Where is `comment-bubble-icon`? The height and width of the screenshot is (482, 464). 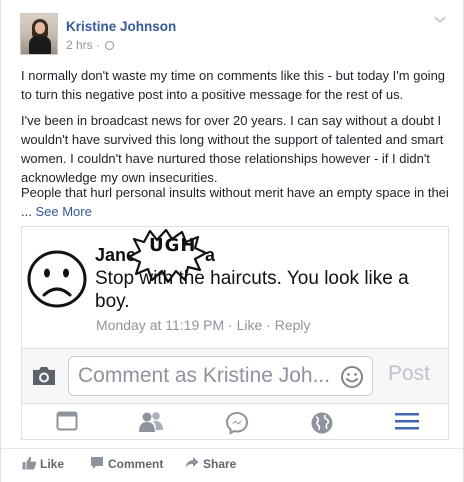 comment-bubble-icon is located at coordinates (97, 463).